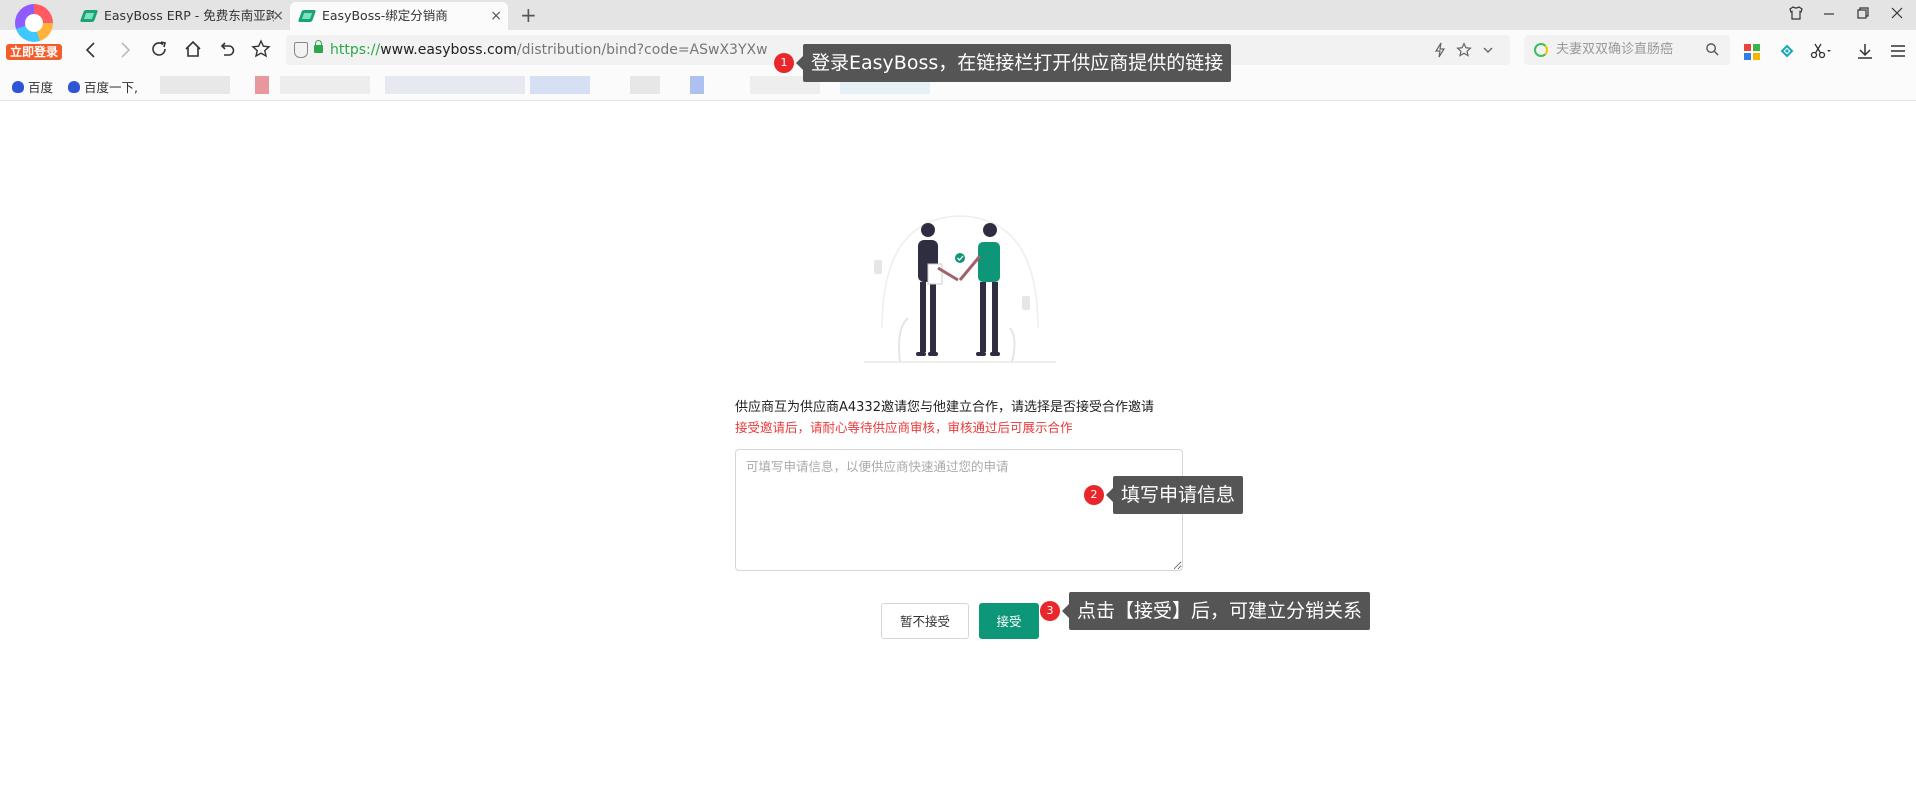  Describe the element at coordinates (1752, 52) in the screenshot. I see `apps-grid-icon` at that location.